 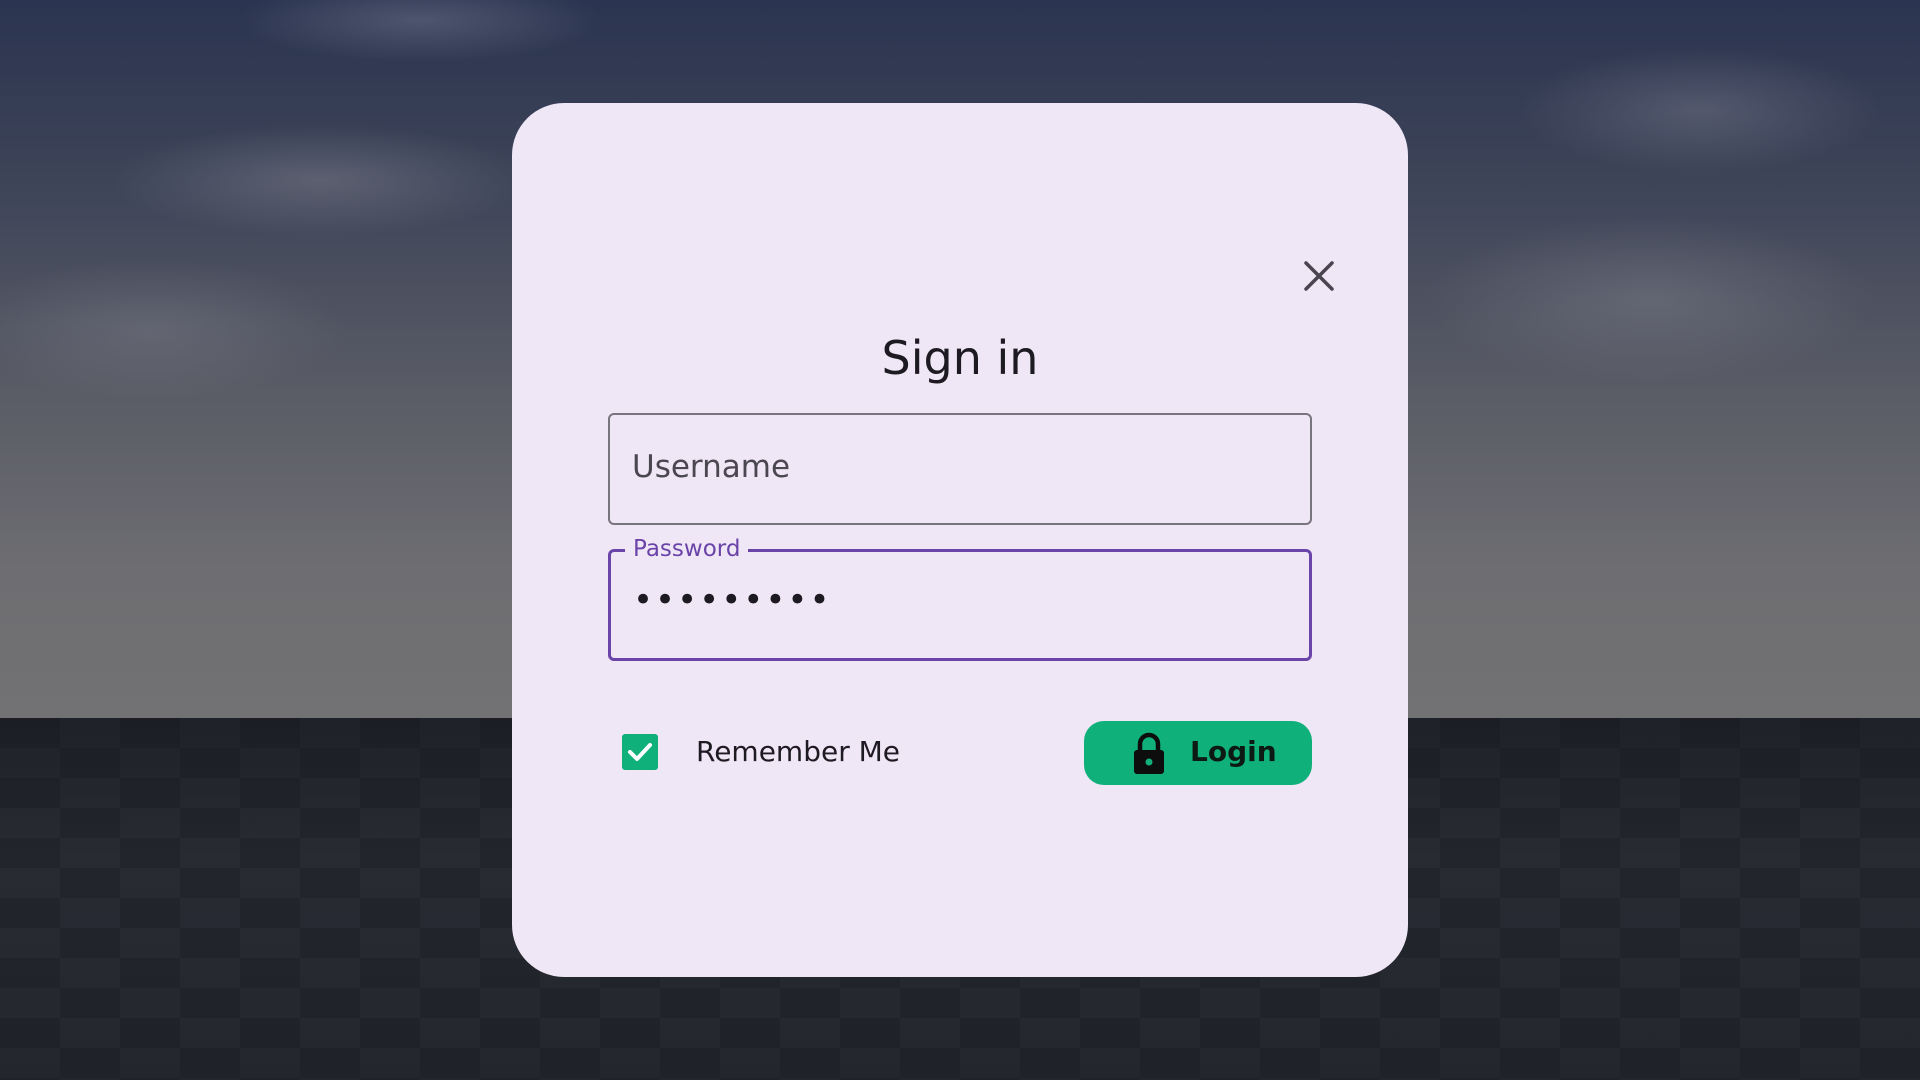 What do you see at coordinates (960, 469) in the screenshot?
I see `username-field: Username` at bounding box center [960, 469].